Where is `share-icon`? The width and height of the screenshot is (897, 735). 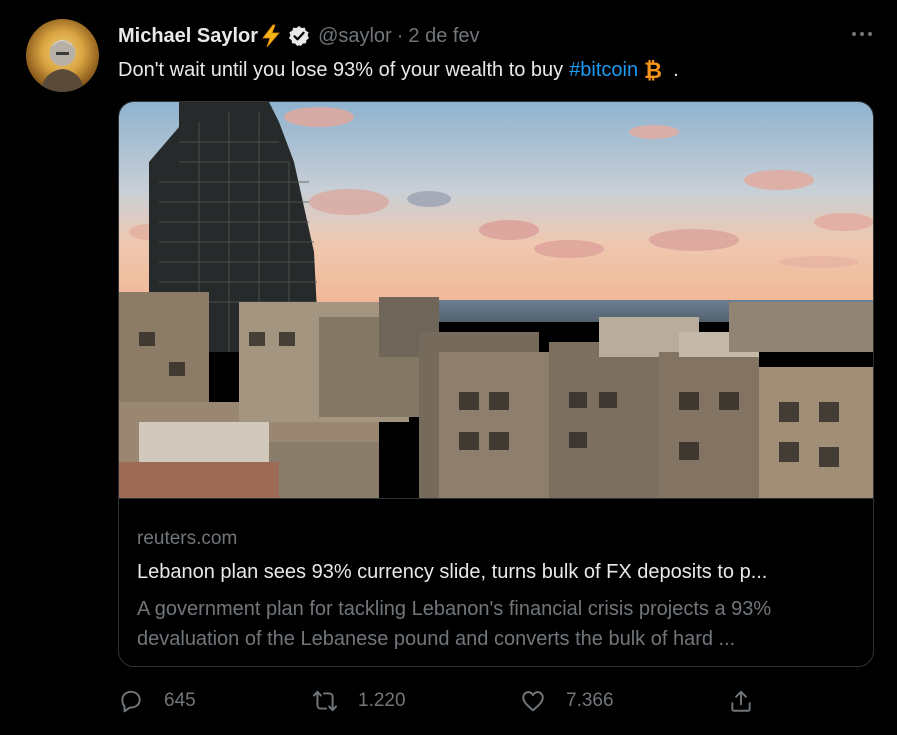 share-icon is located at coordinates (741, 701).